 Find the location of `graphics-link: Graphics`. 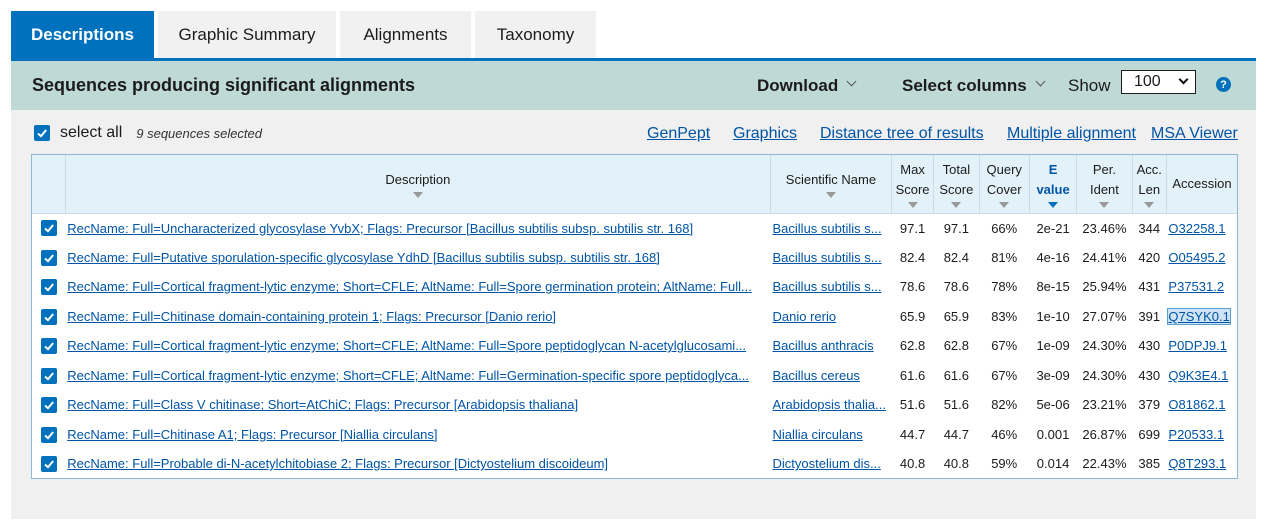

graphics-link: Graphics is located at coordinates (765, 134).